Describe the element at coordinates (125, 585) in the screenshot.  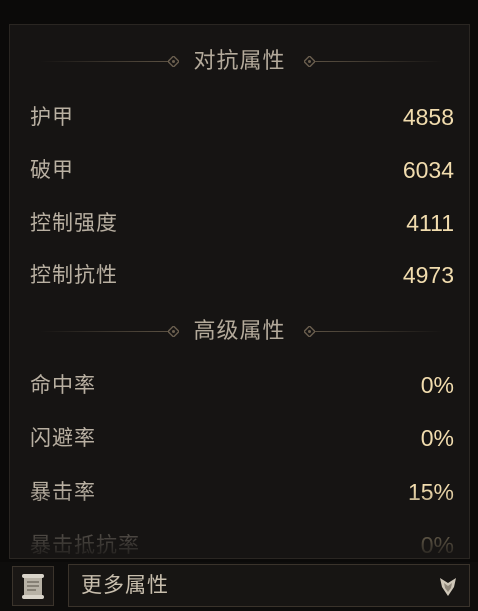
I see `more-attributes-label: 更多属性` at that location.